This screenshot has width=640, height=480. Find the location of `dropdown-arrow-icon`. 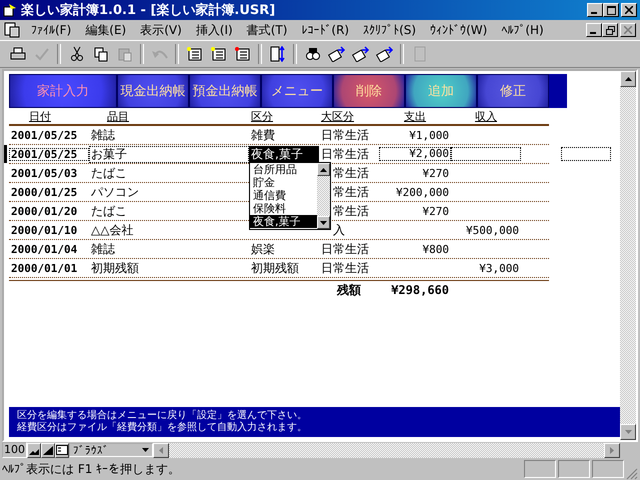

dropdown-arrow-icon is located at coordinates (145, 450).